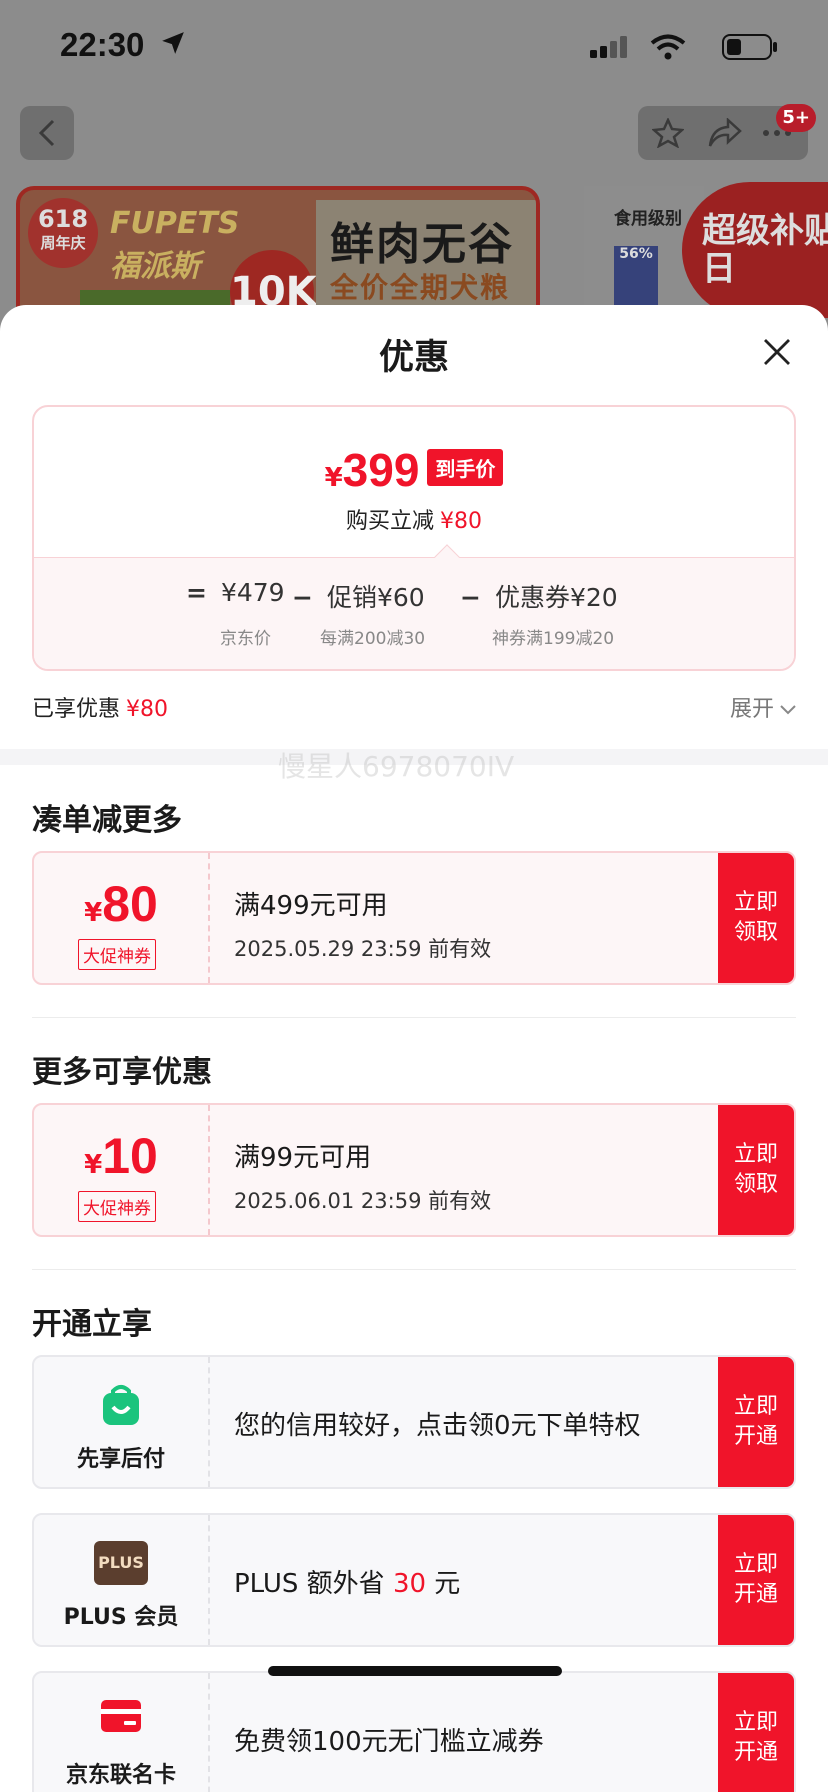  I want to click on formula-value: ¥479, so click(252, 592).